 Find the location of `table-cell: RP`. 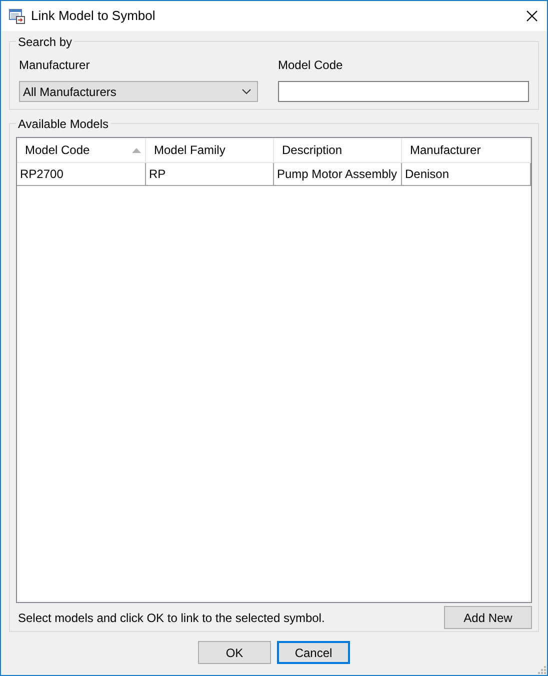

table-cell: RP is located at coordinates (210, 174).